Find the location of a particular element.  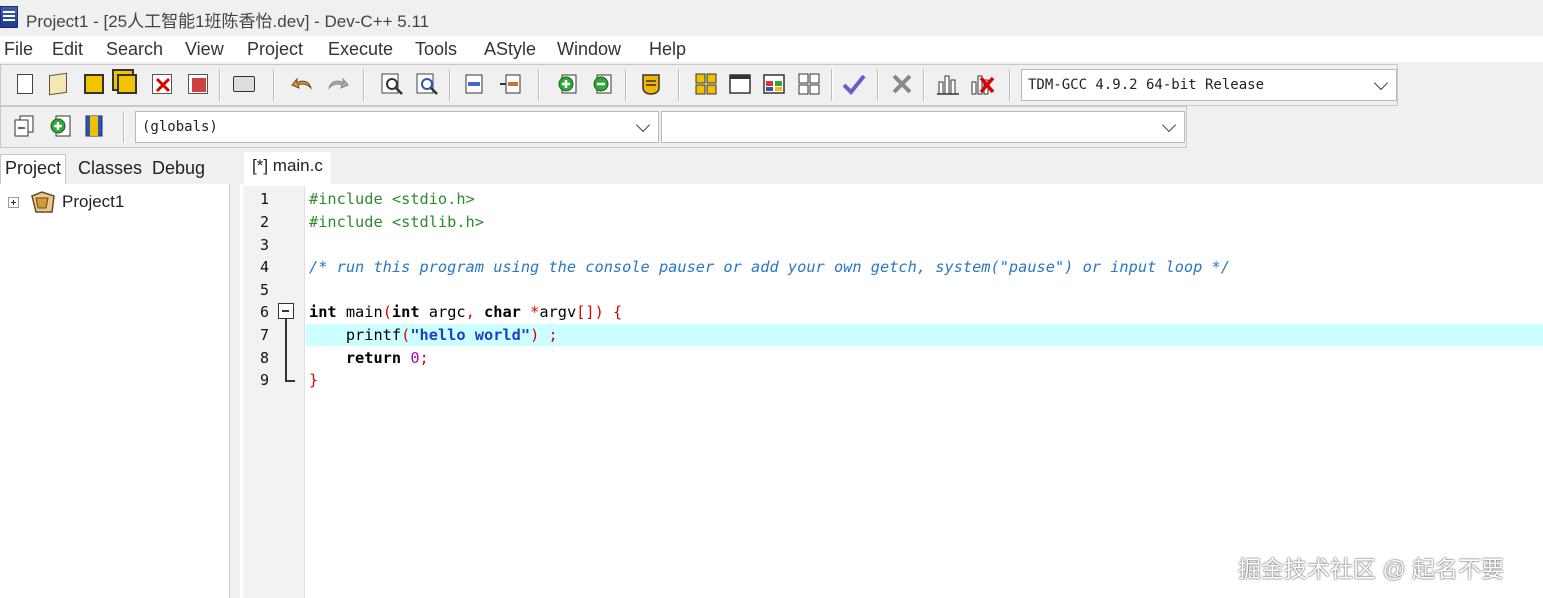

main-toolbar: TDM-GCC 4.9.2 64-bit Release is located at coordinates (699, 85).